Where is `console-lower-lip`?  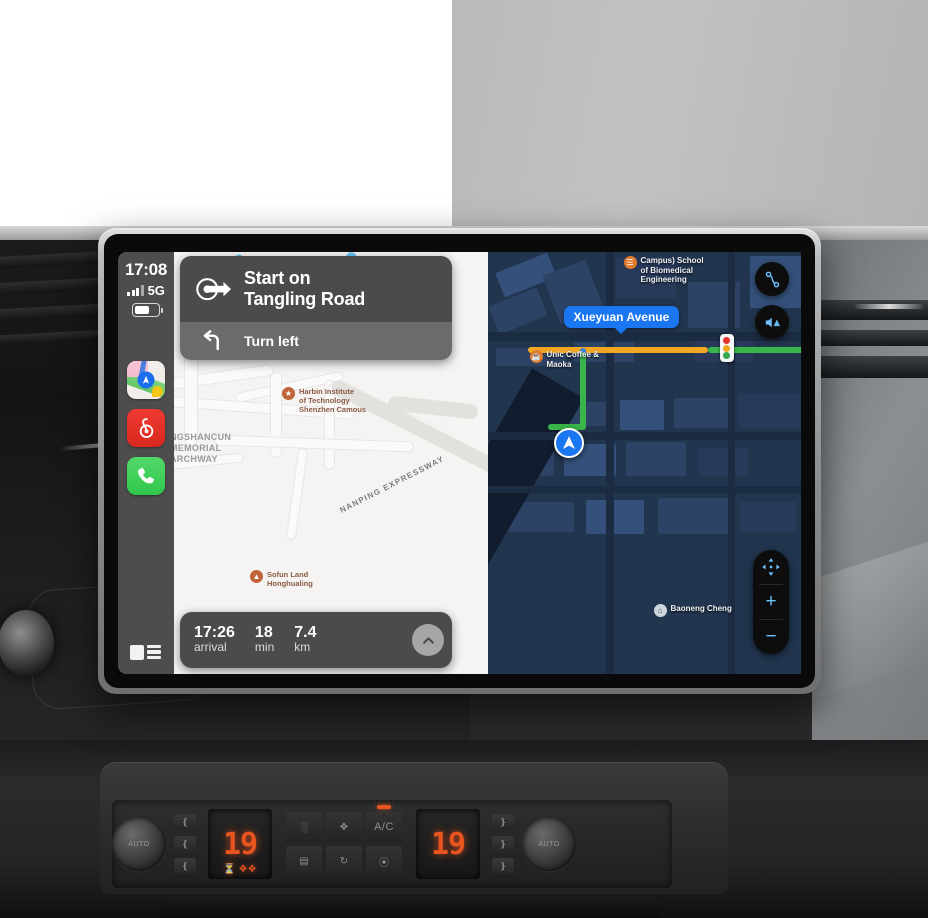
console-lower-lip is located at coordinates (410, 908).